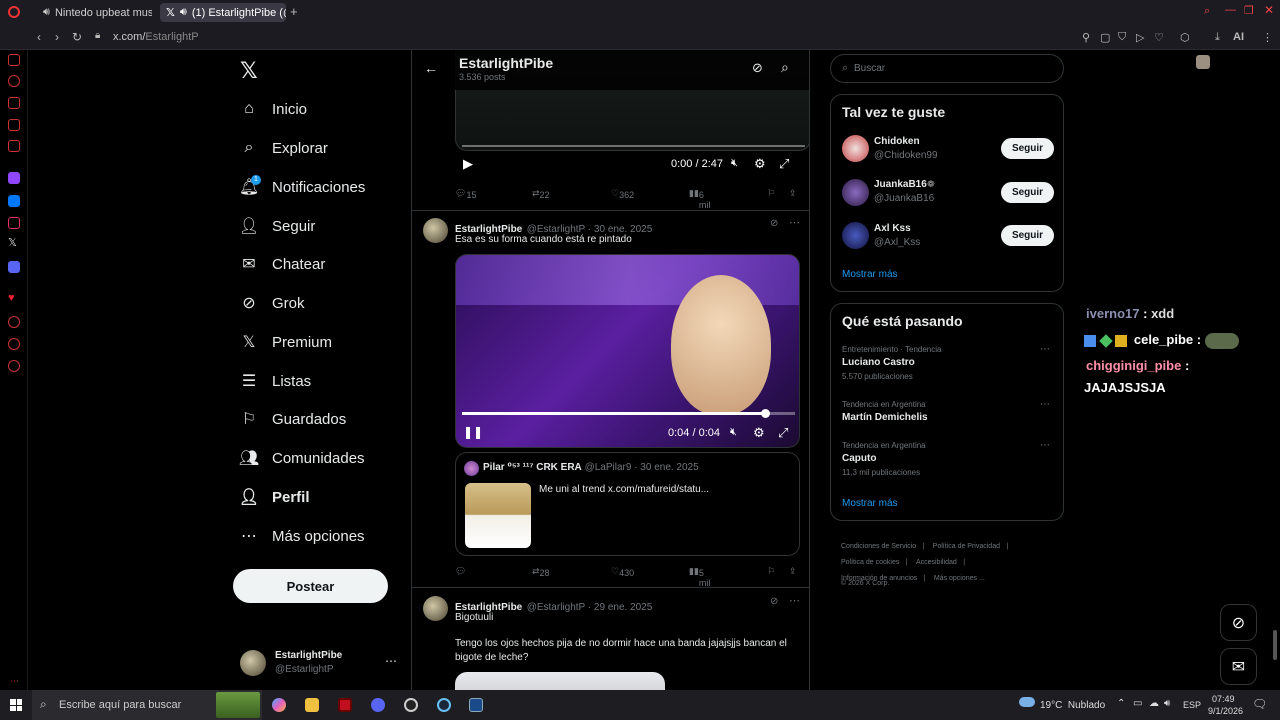  What do you see at coordinates (16, 705) in the screenshot?
I see `windows-start-icon` at bounding box center [16, 705].